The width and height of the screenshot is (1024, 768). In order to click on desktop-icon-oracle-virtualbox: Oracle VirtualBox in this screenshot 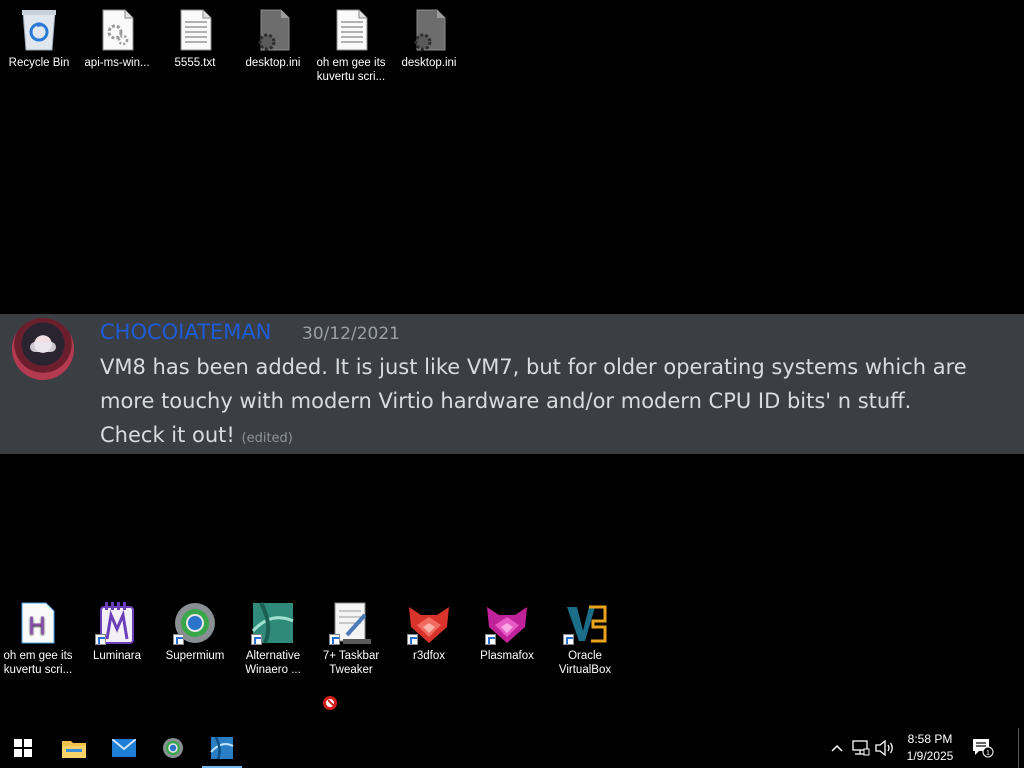, I will do `click(585, 639)`.